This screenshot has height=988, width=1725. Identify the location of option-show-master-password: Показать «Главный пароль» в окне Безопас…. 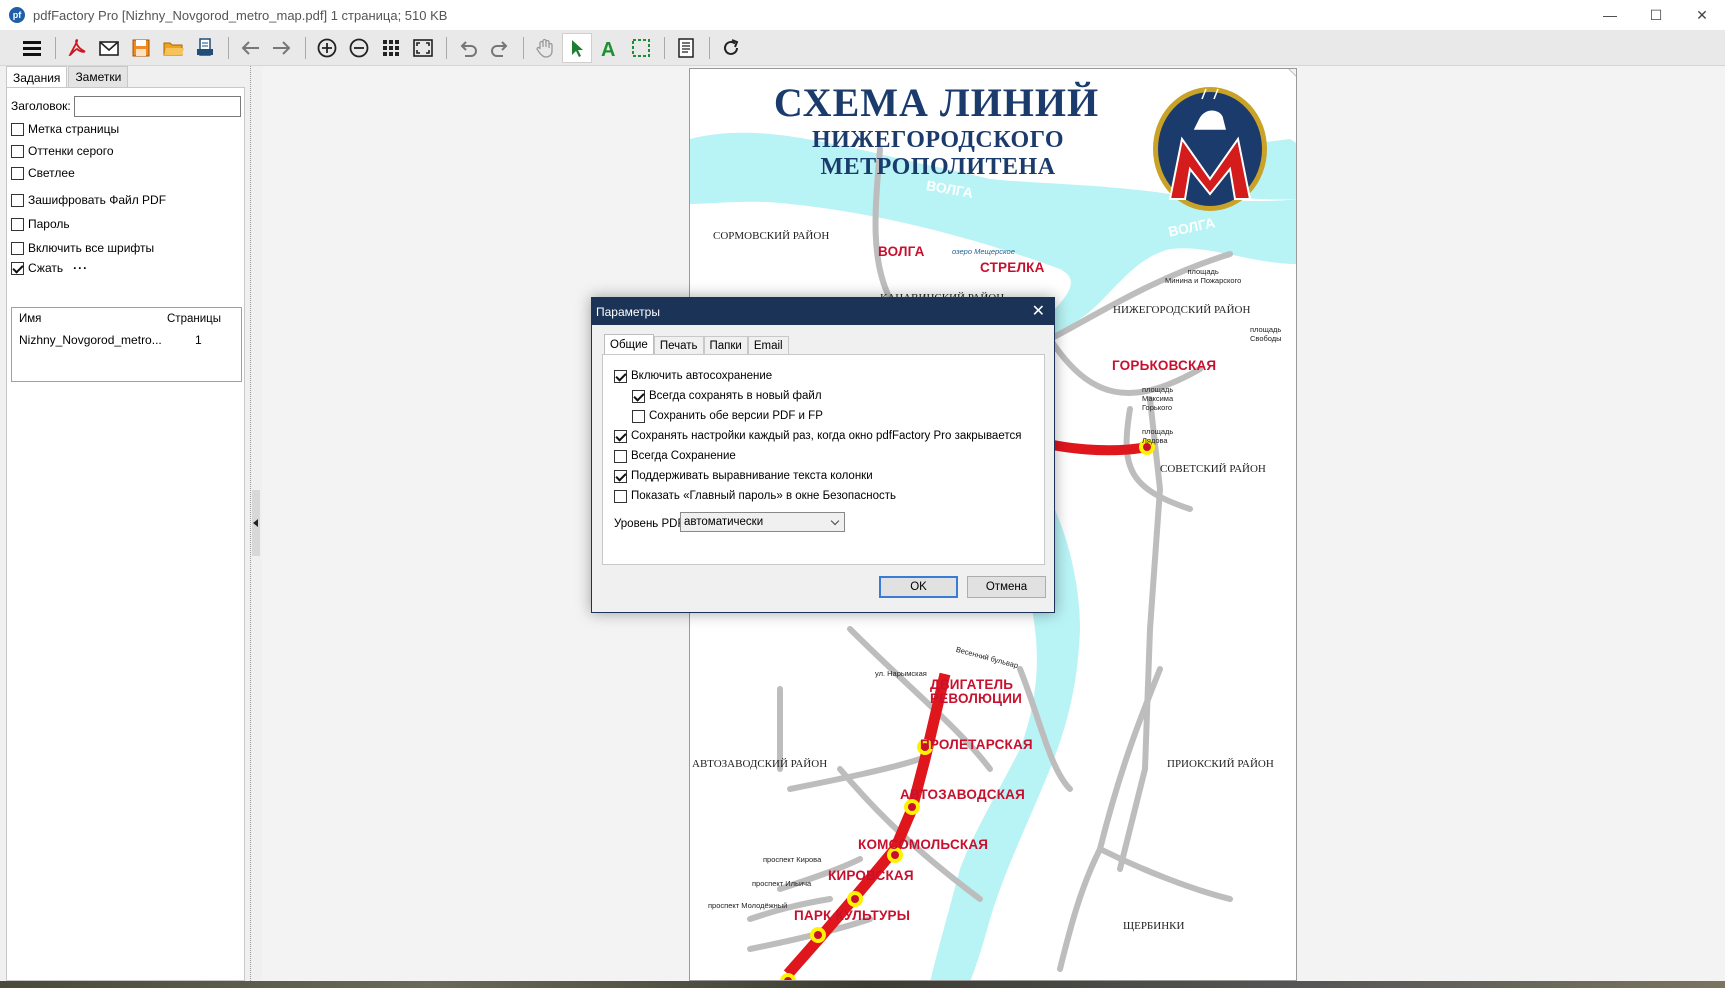
(755, 496).